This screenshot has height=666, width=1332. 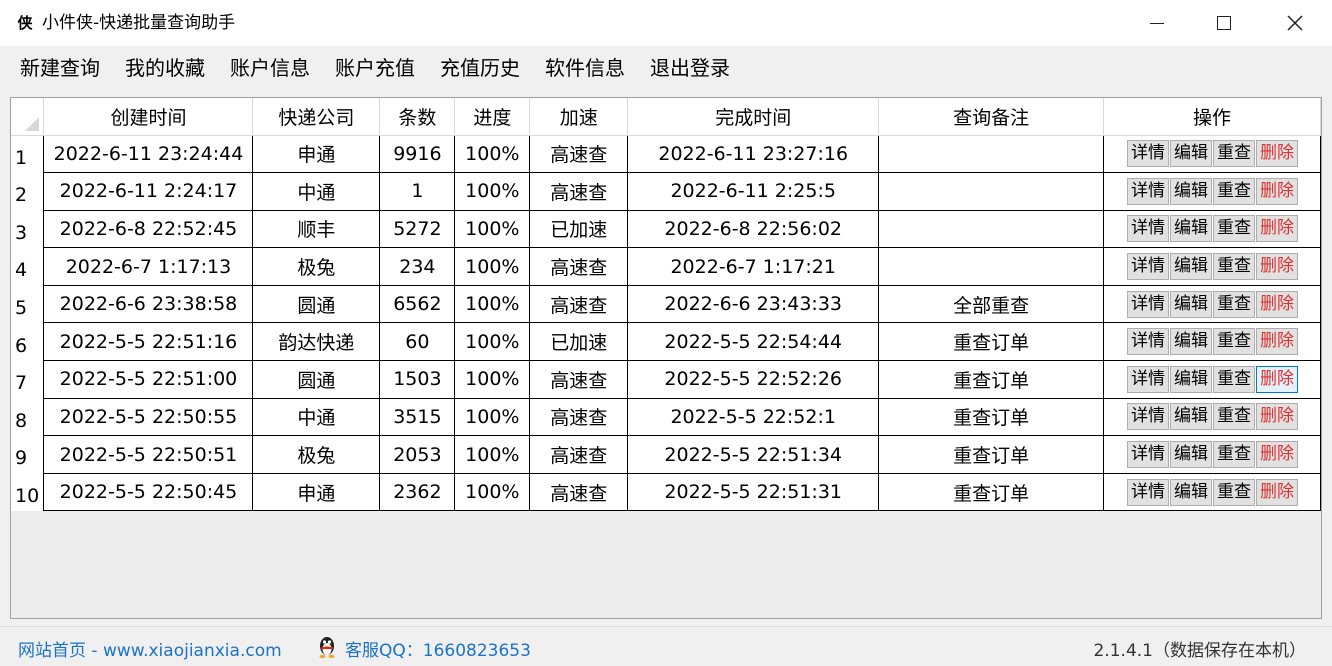 What do you see at coordinates (28, 379) in the screenshot?
I see `row-number: 7` at bounding box center [28, 379].